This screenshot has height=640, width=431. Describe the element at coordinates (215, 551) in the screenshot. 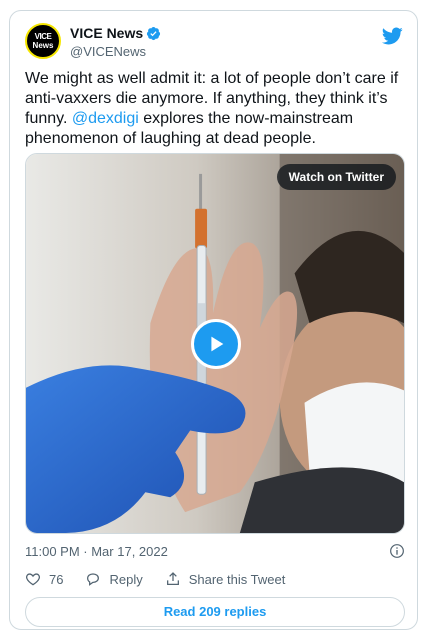

I see `timestamp-row: 11:00 PM · Mar 17, 2022` at that location.